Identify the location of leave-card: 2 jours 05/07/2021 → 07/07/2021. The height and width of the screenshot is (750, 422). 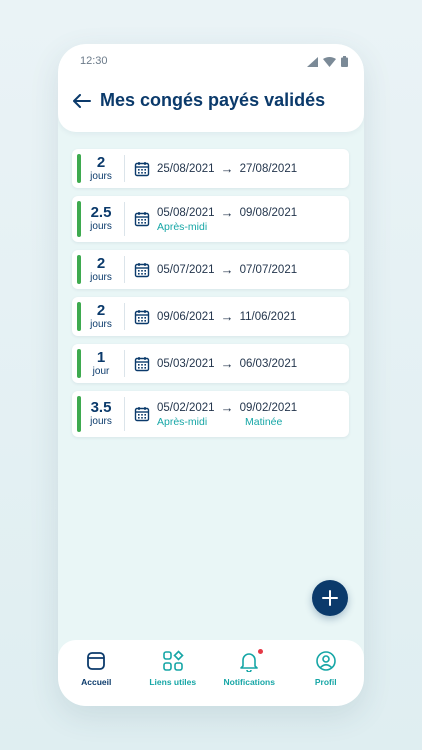
(210, 269).